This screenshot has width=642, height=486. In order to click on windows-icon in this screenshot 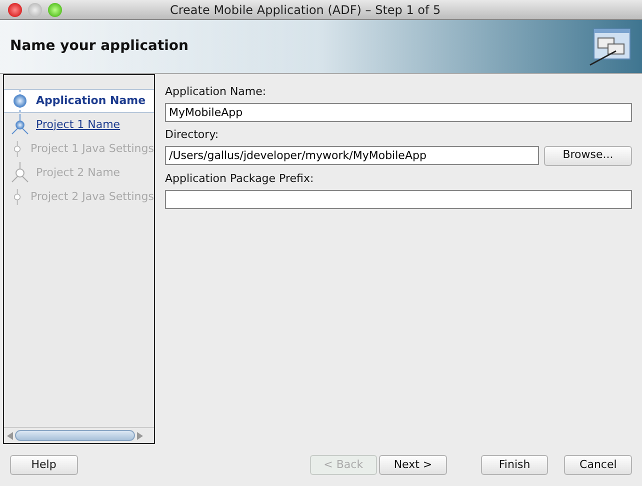, I will do `click(610, 46)`.